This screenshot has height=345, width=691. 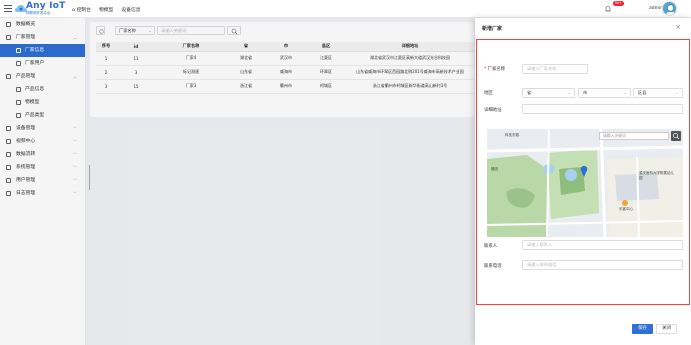 What do you see at coordinates (493, 266) in the screenshot?
I see `phone-label: 联系电话` at bounding box center [493, 266].